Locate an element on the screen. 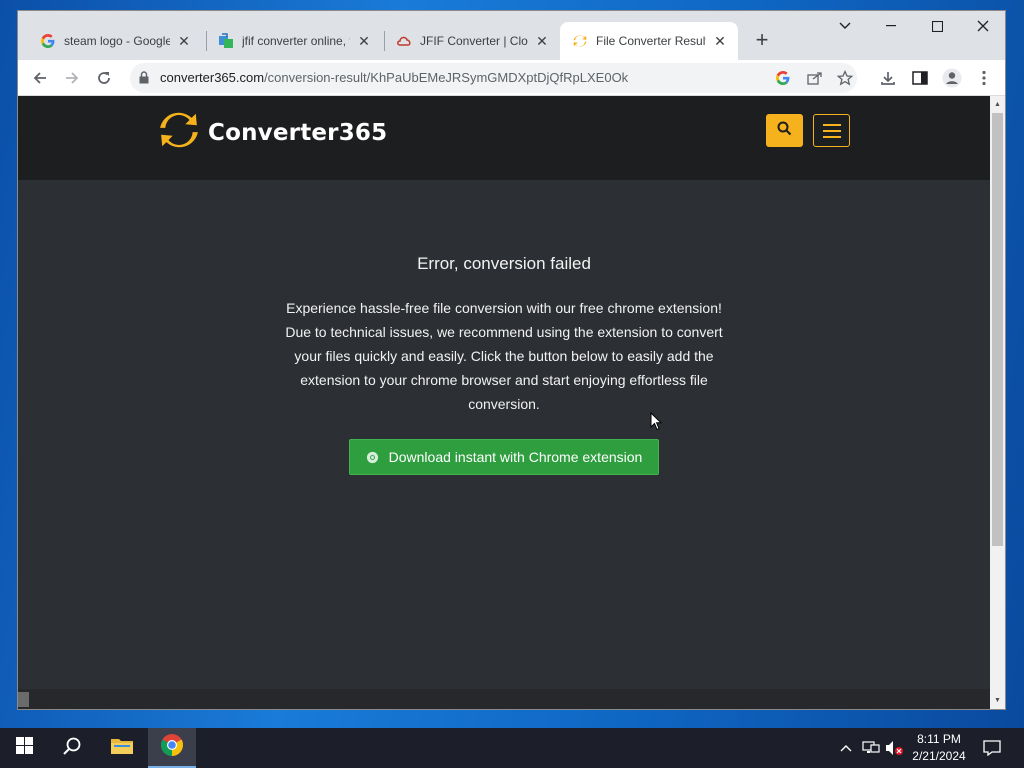 The width and height of the screenshot is (1024, 768). scroll-up-arrow: ▲ is located at coordinates (997, 104).